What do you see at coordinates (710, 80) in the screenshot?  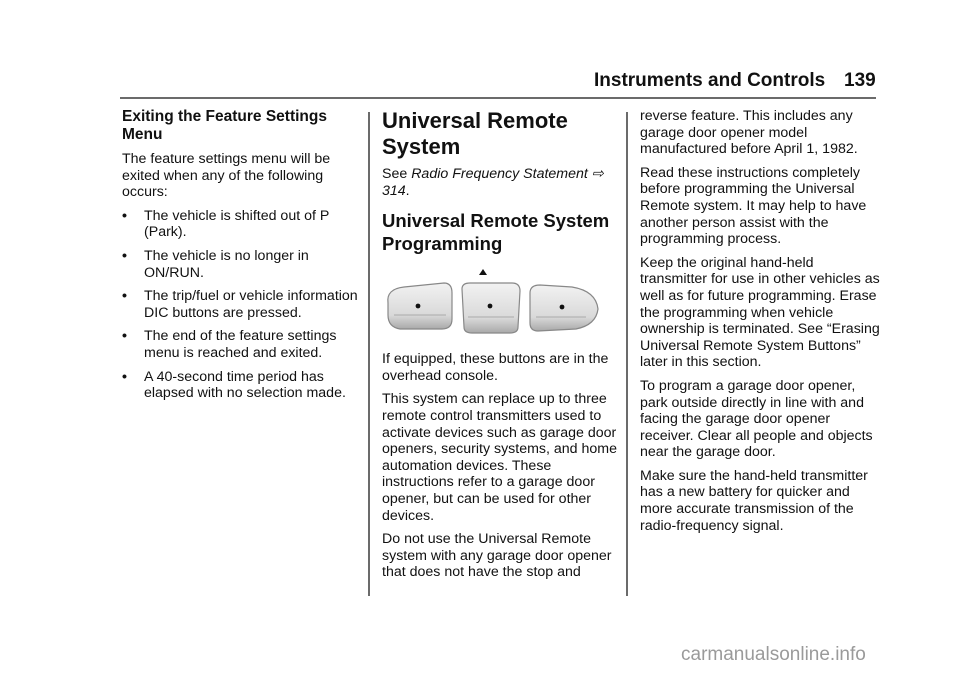 I see `section-title: Instruments and Controls` at bounding box center [710, 80].